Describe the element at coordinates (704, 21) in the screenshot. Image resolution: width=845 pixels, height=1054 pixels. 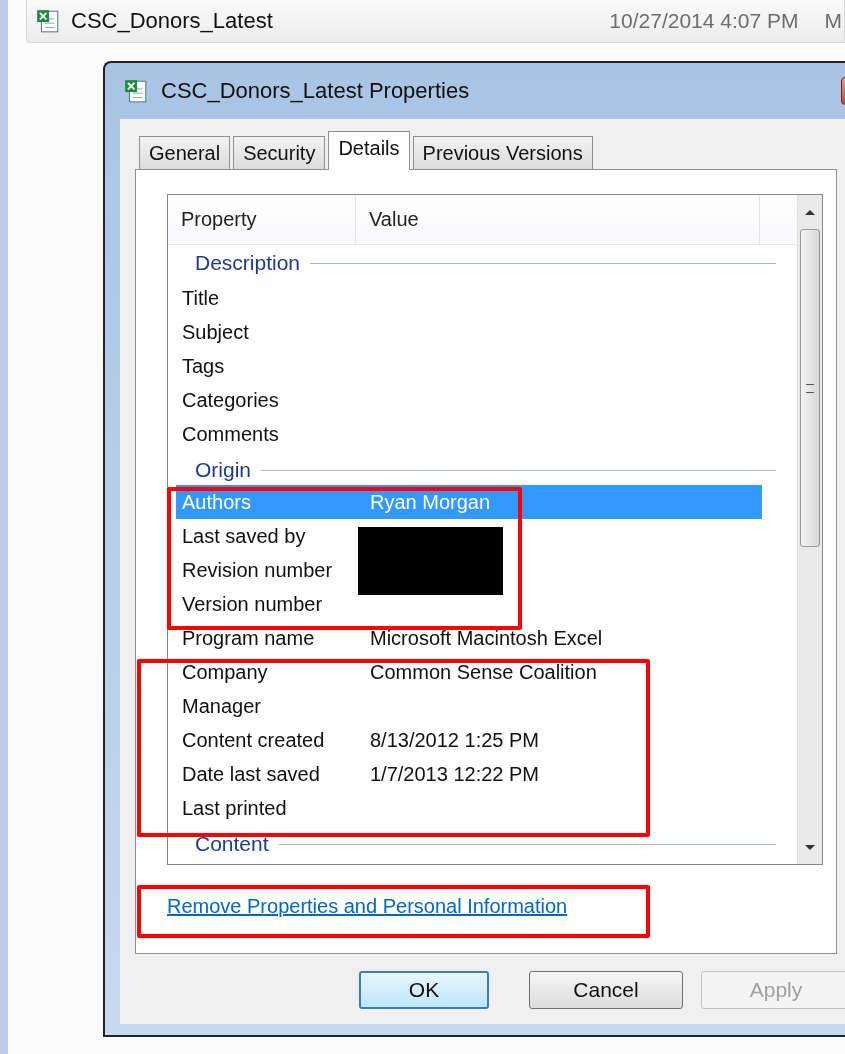
I see `file-date: 10/27/2014 4:07 PM` at that location.